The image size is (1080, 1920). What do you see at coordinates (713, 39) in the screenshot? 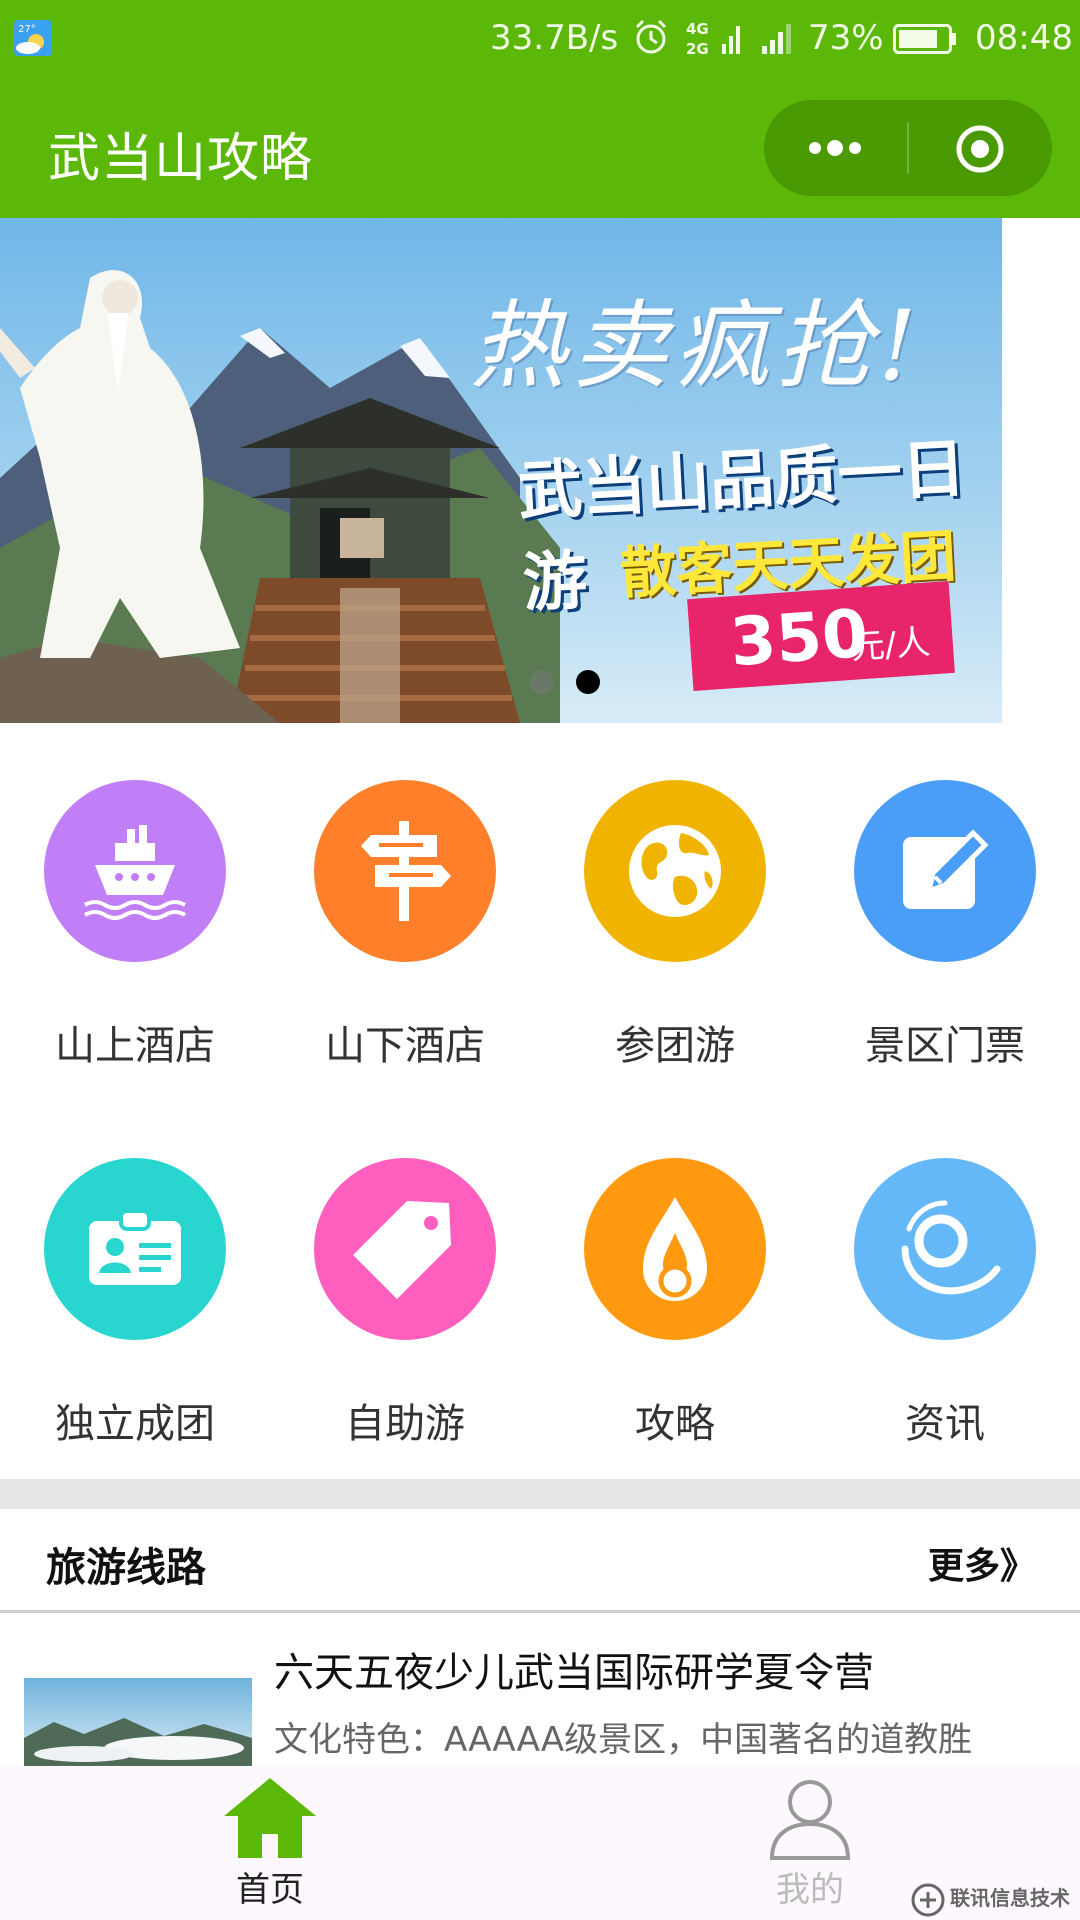
I see `network-icon: 4G 2G` at bounding box center [713, 39].